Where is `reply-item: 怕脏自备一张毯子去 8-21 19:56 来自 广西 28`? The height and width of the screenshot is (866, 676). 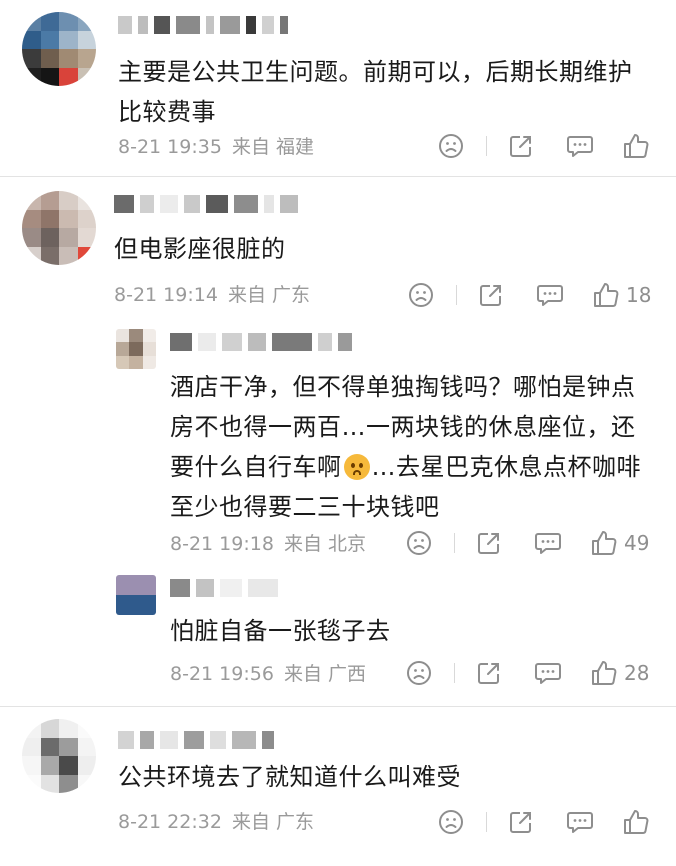 reply-item: 怕脏自备一张毯子去 8-21 19:56 来自 广西 28 is located at coordinates (338, 631).